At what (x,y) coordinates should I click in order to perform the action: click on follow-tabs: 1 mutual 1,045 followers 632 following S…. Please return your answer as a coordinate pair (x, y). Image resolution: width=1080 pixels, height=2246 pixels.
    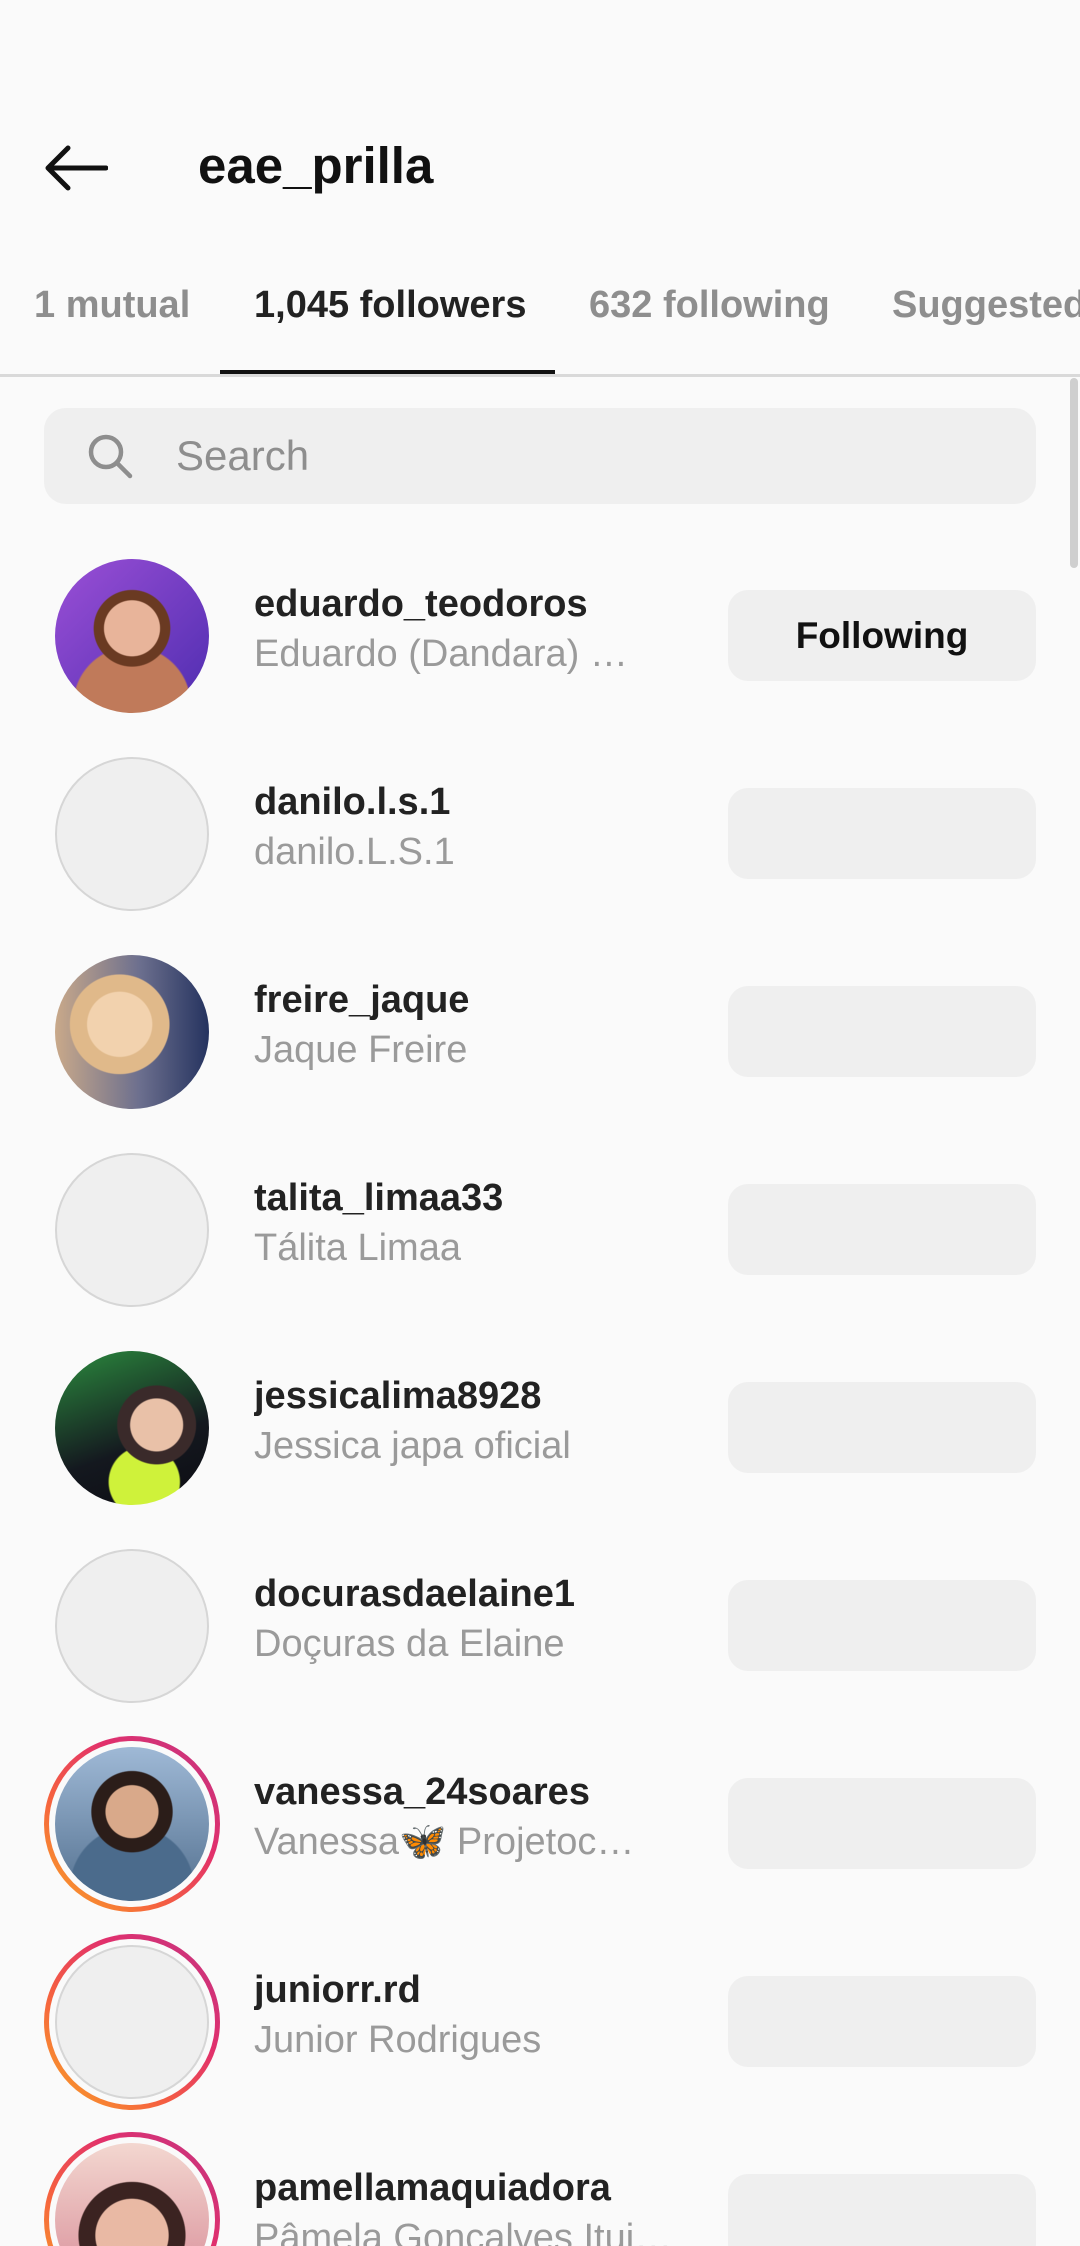
    Looking at the image, I should click on (540, 318).